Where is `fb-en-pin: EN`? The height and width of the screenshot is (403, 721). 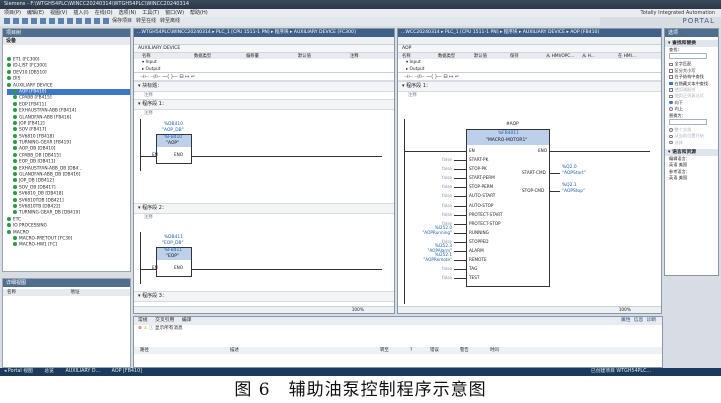
fb-en-pin: EN is located at coordinates (472, 150).